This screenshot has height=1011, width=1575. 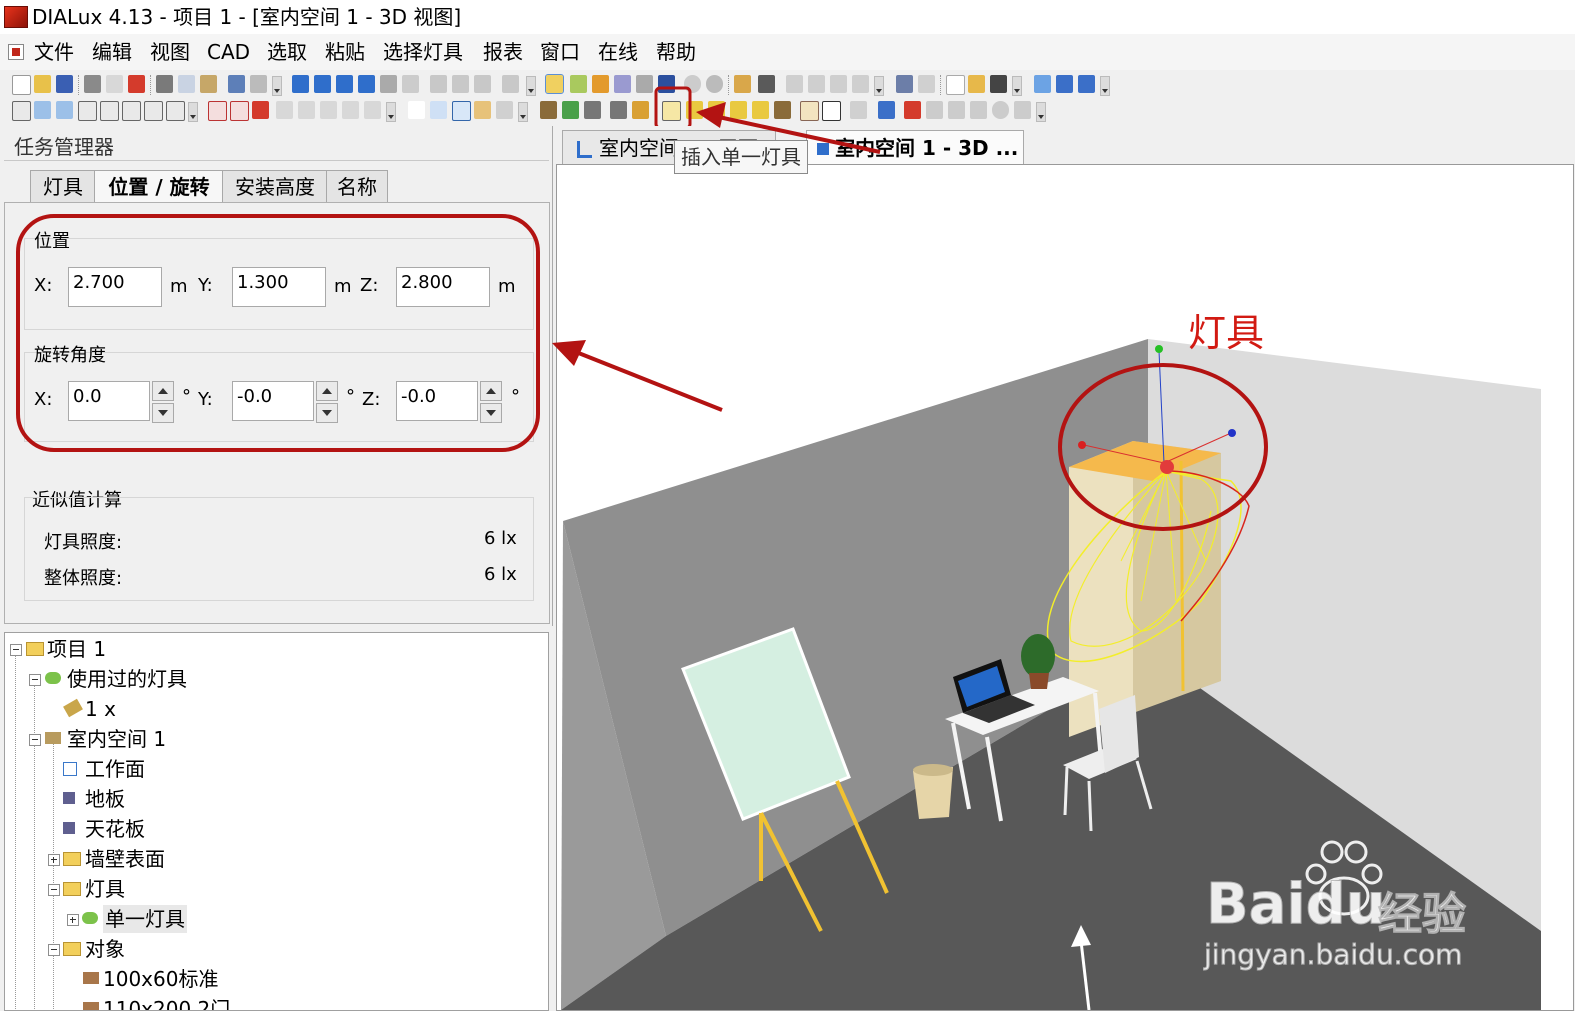 I want to click on menu-window: 窗口, so click(x=560, y=52).